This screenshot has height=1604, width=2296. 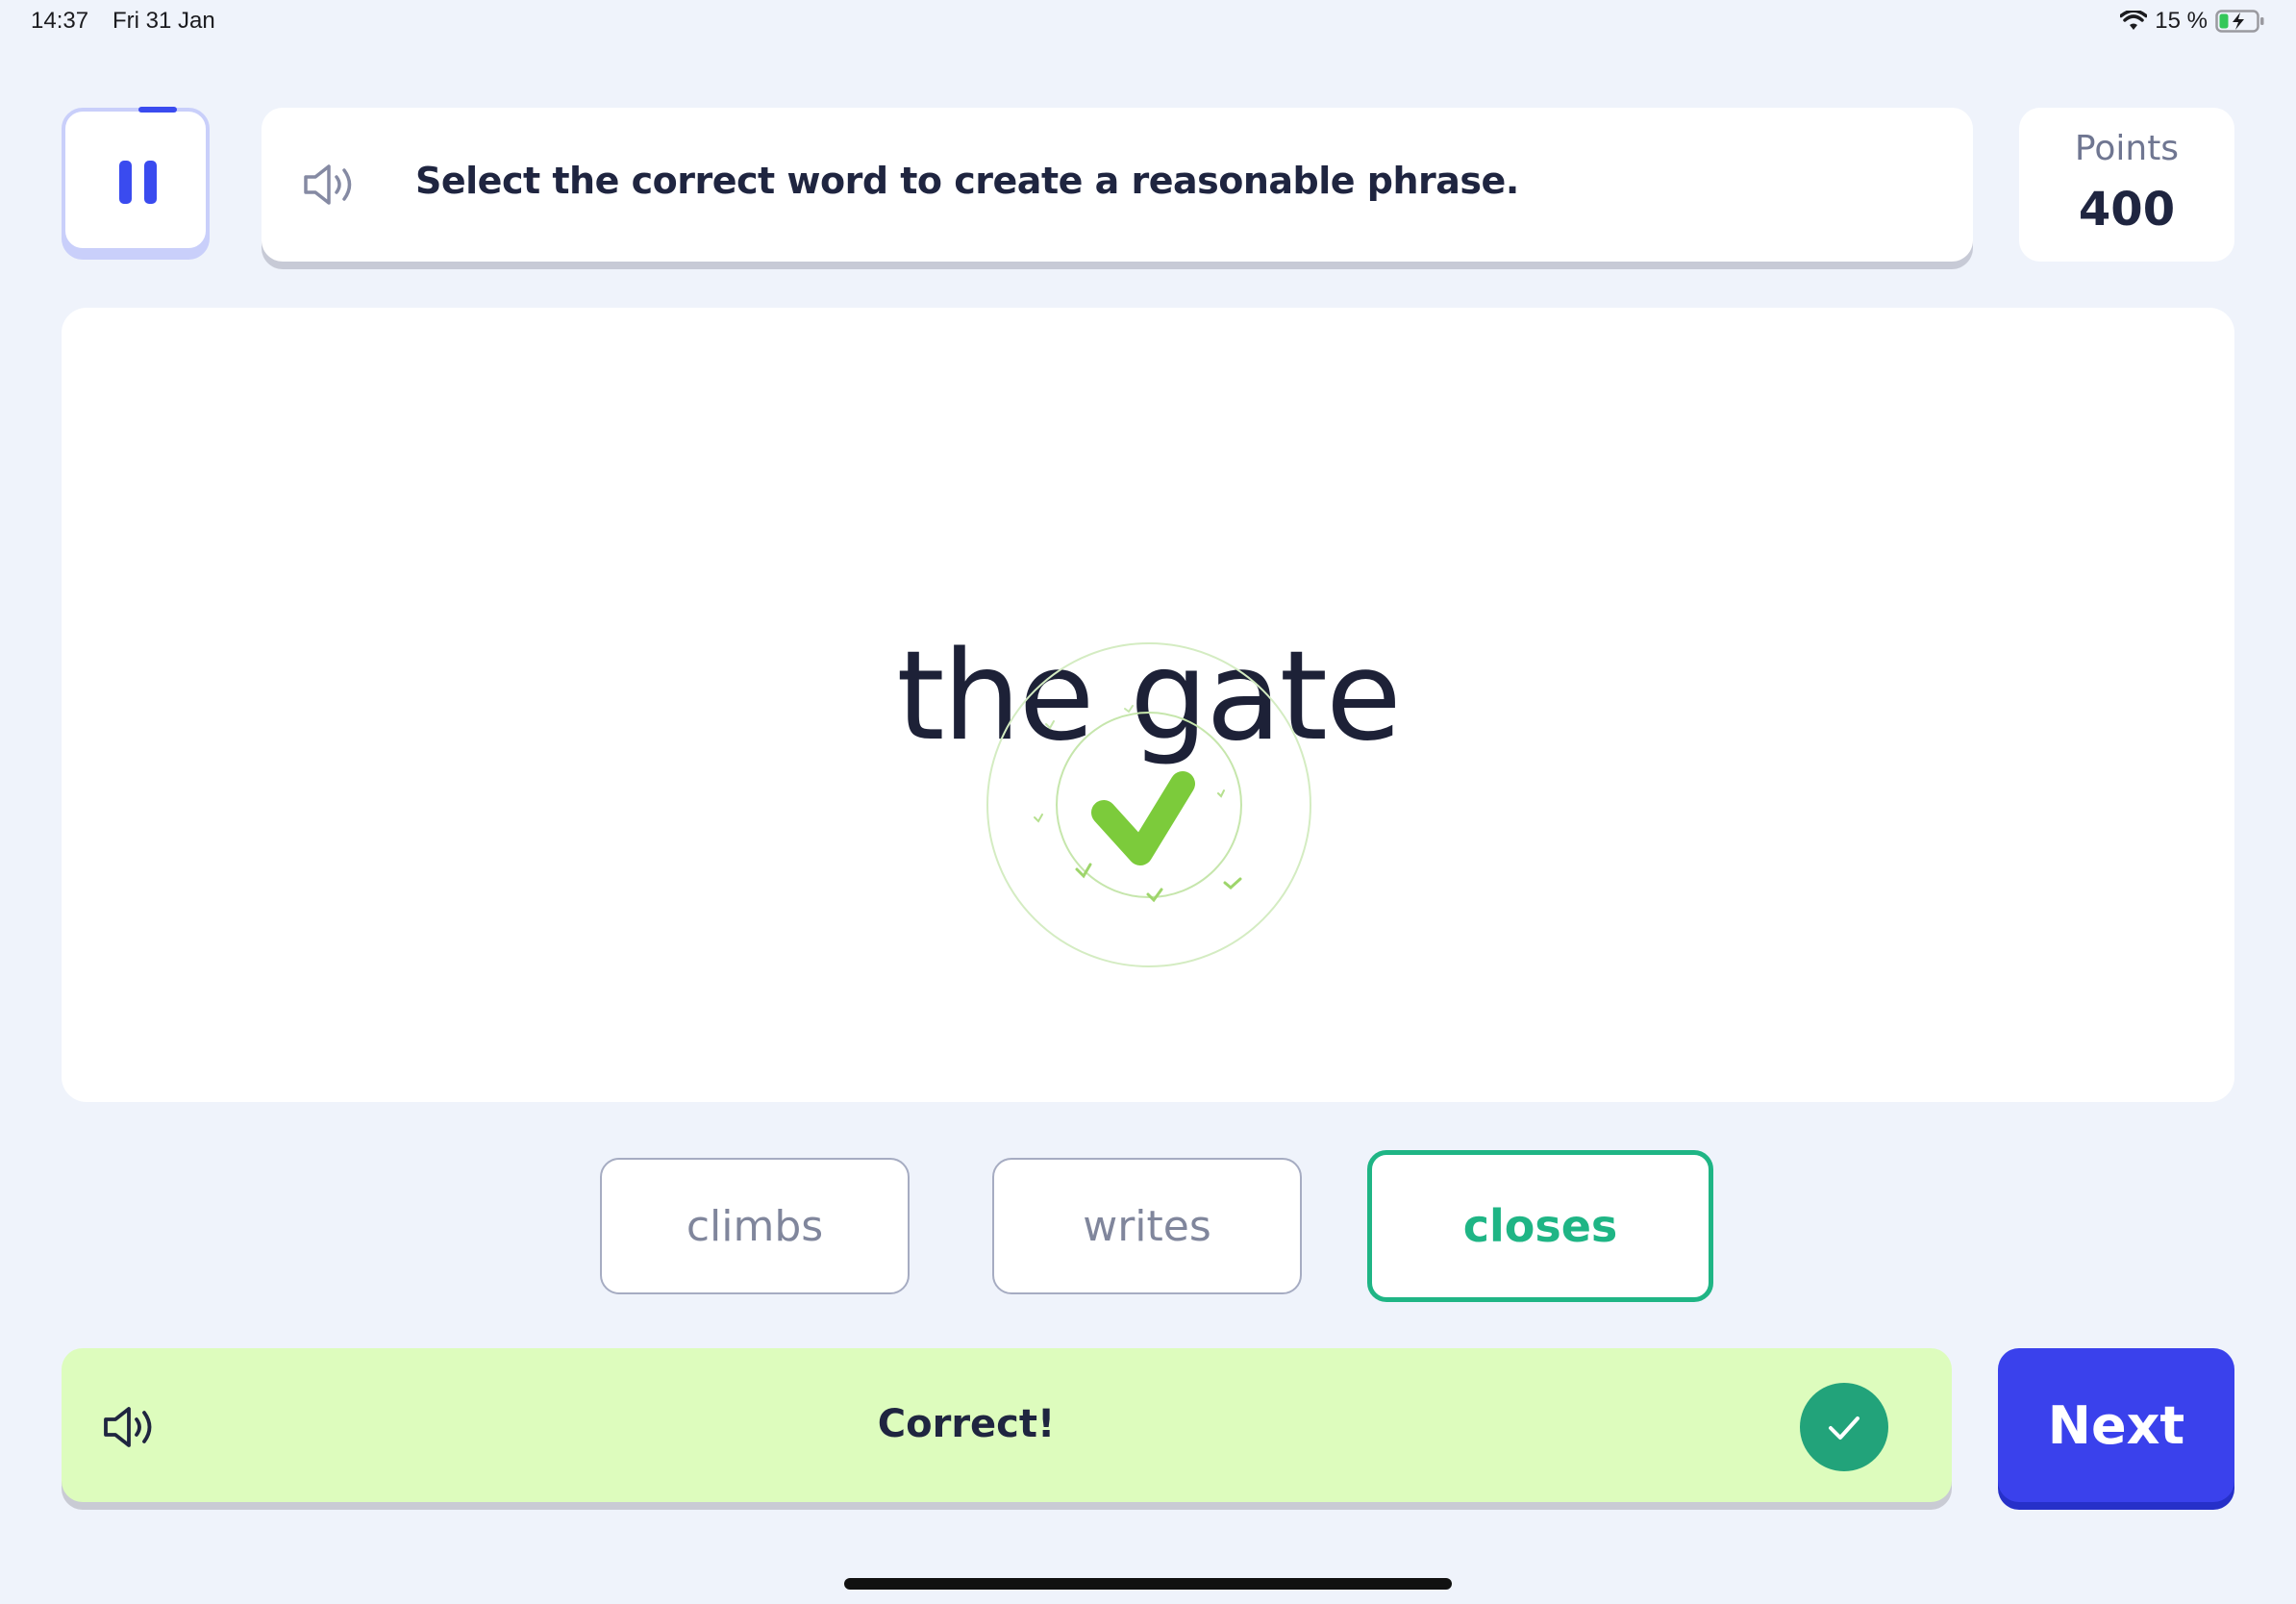 I want to click on speaker-icon, so click(x=331, y=185).